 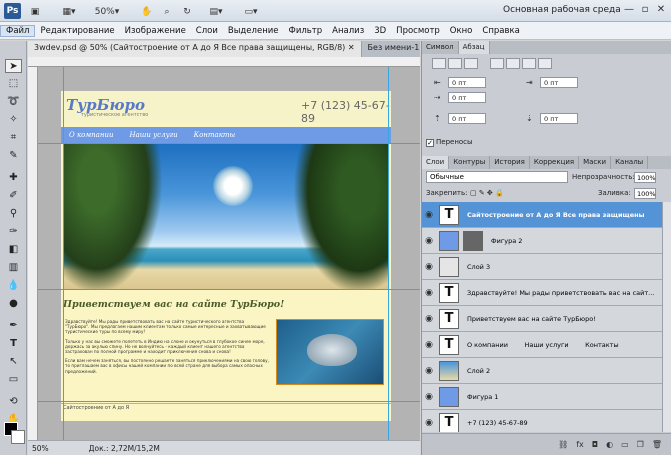 I want to click on menu-file: Файл, so click(x=18, y=30).